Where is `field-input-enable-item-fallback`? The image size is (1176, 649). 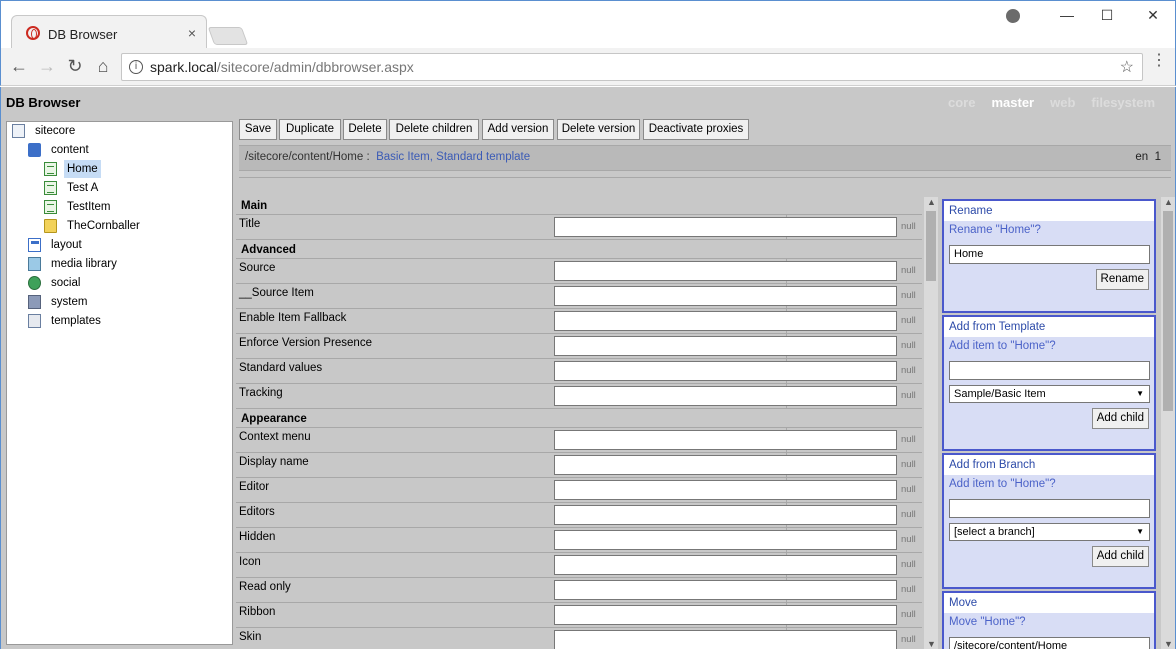
field-input-enable-item-fallback is located at coordinates (725, 321).